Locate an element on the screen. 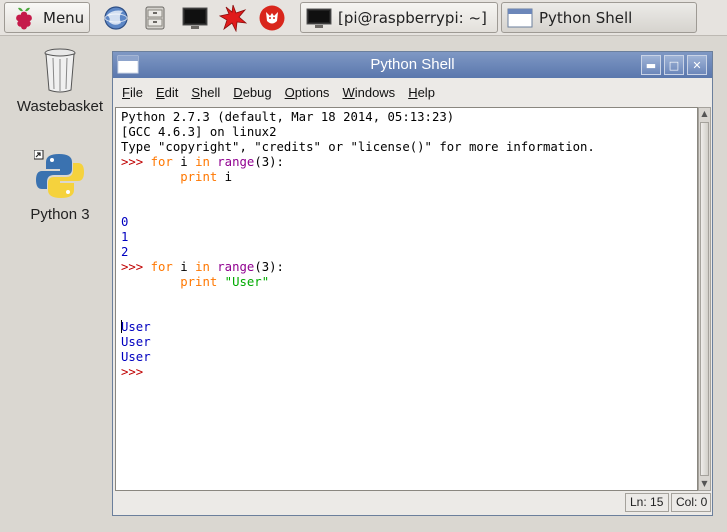 This screenshot has height=532, width=727. menu-shell: Shell is located at coordinates (205, 92).